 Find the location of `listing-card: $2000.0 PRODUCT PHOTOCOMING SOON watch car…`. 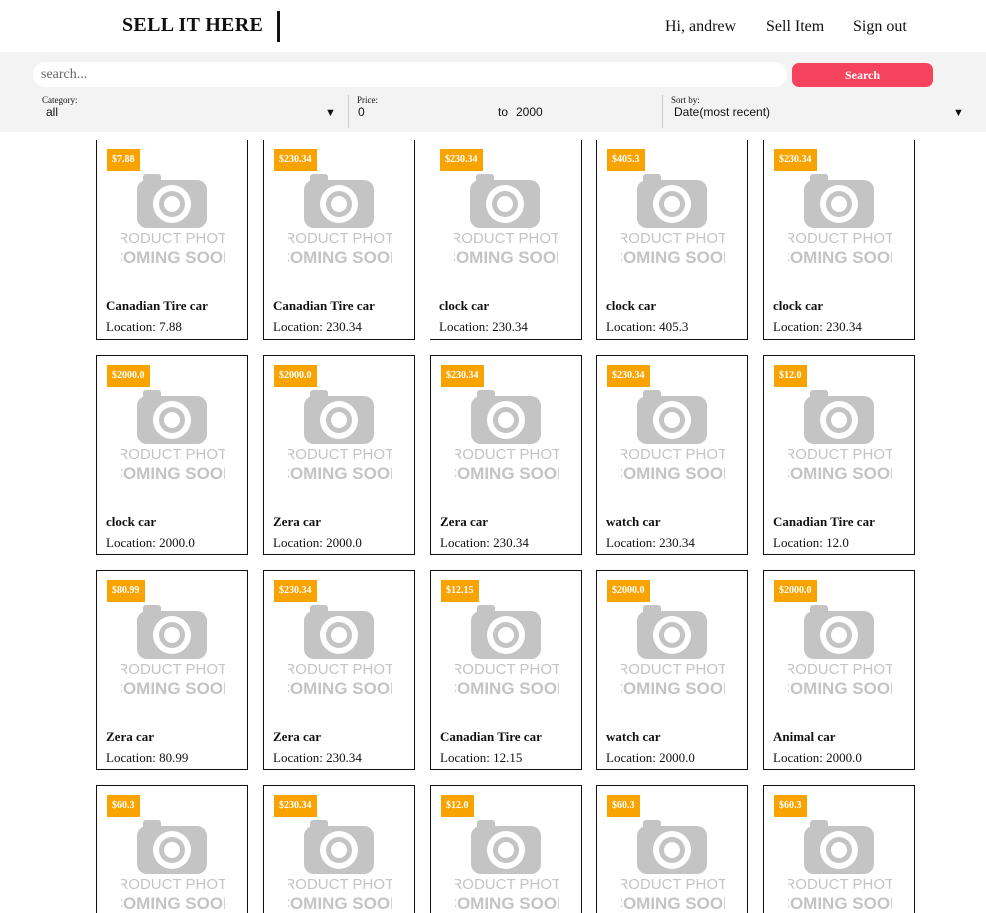

listing-card: $2000.0 PRODUCT PHOTOCOMING SOON watch car… is located at coordinates (672, 670).